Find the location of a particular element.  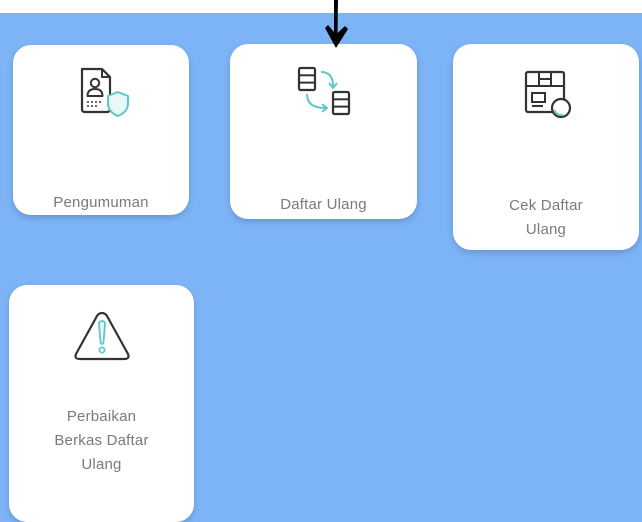

daftar-ulang-tile: Daftar Ulang is located at coordinates (323, 131).